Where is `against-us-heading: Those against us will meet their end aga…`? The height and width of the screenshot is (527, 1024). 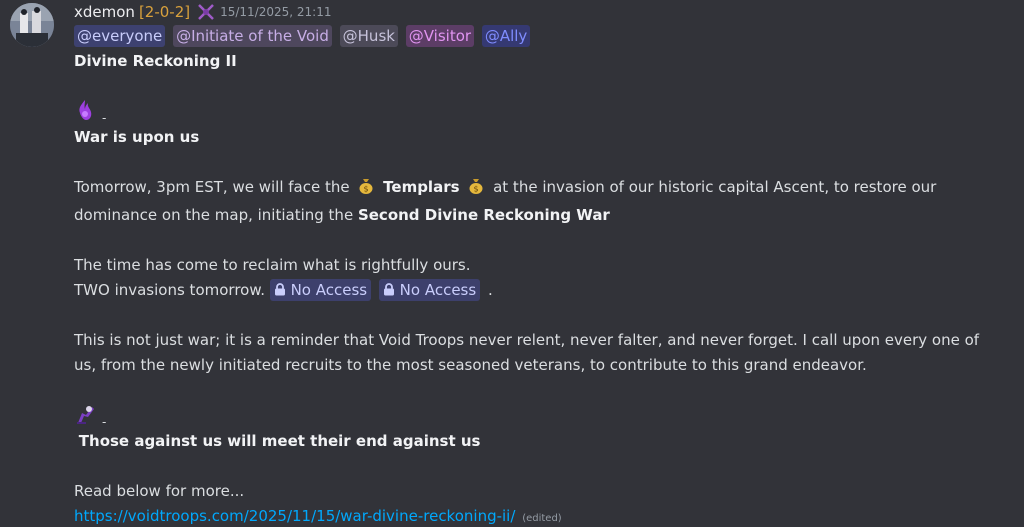
against-us-heading: Those against us will meet their end aga… is located at coordinates (279, 441).